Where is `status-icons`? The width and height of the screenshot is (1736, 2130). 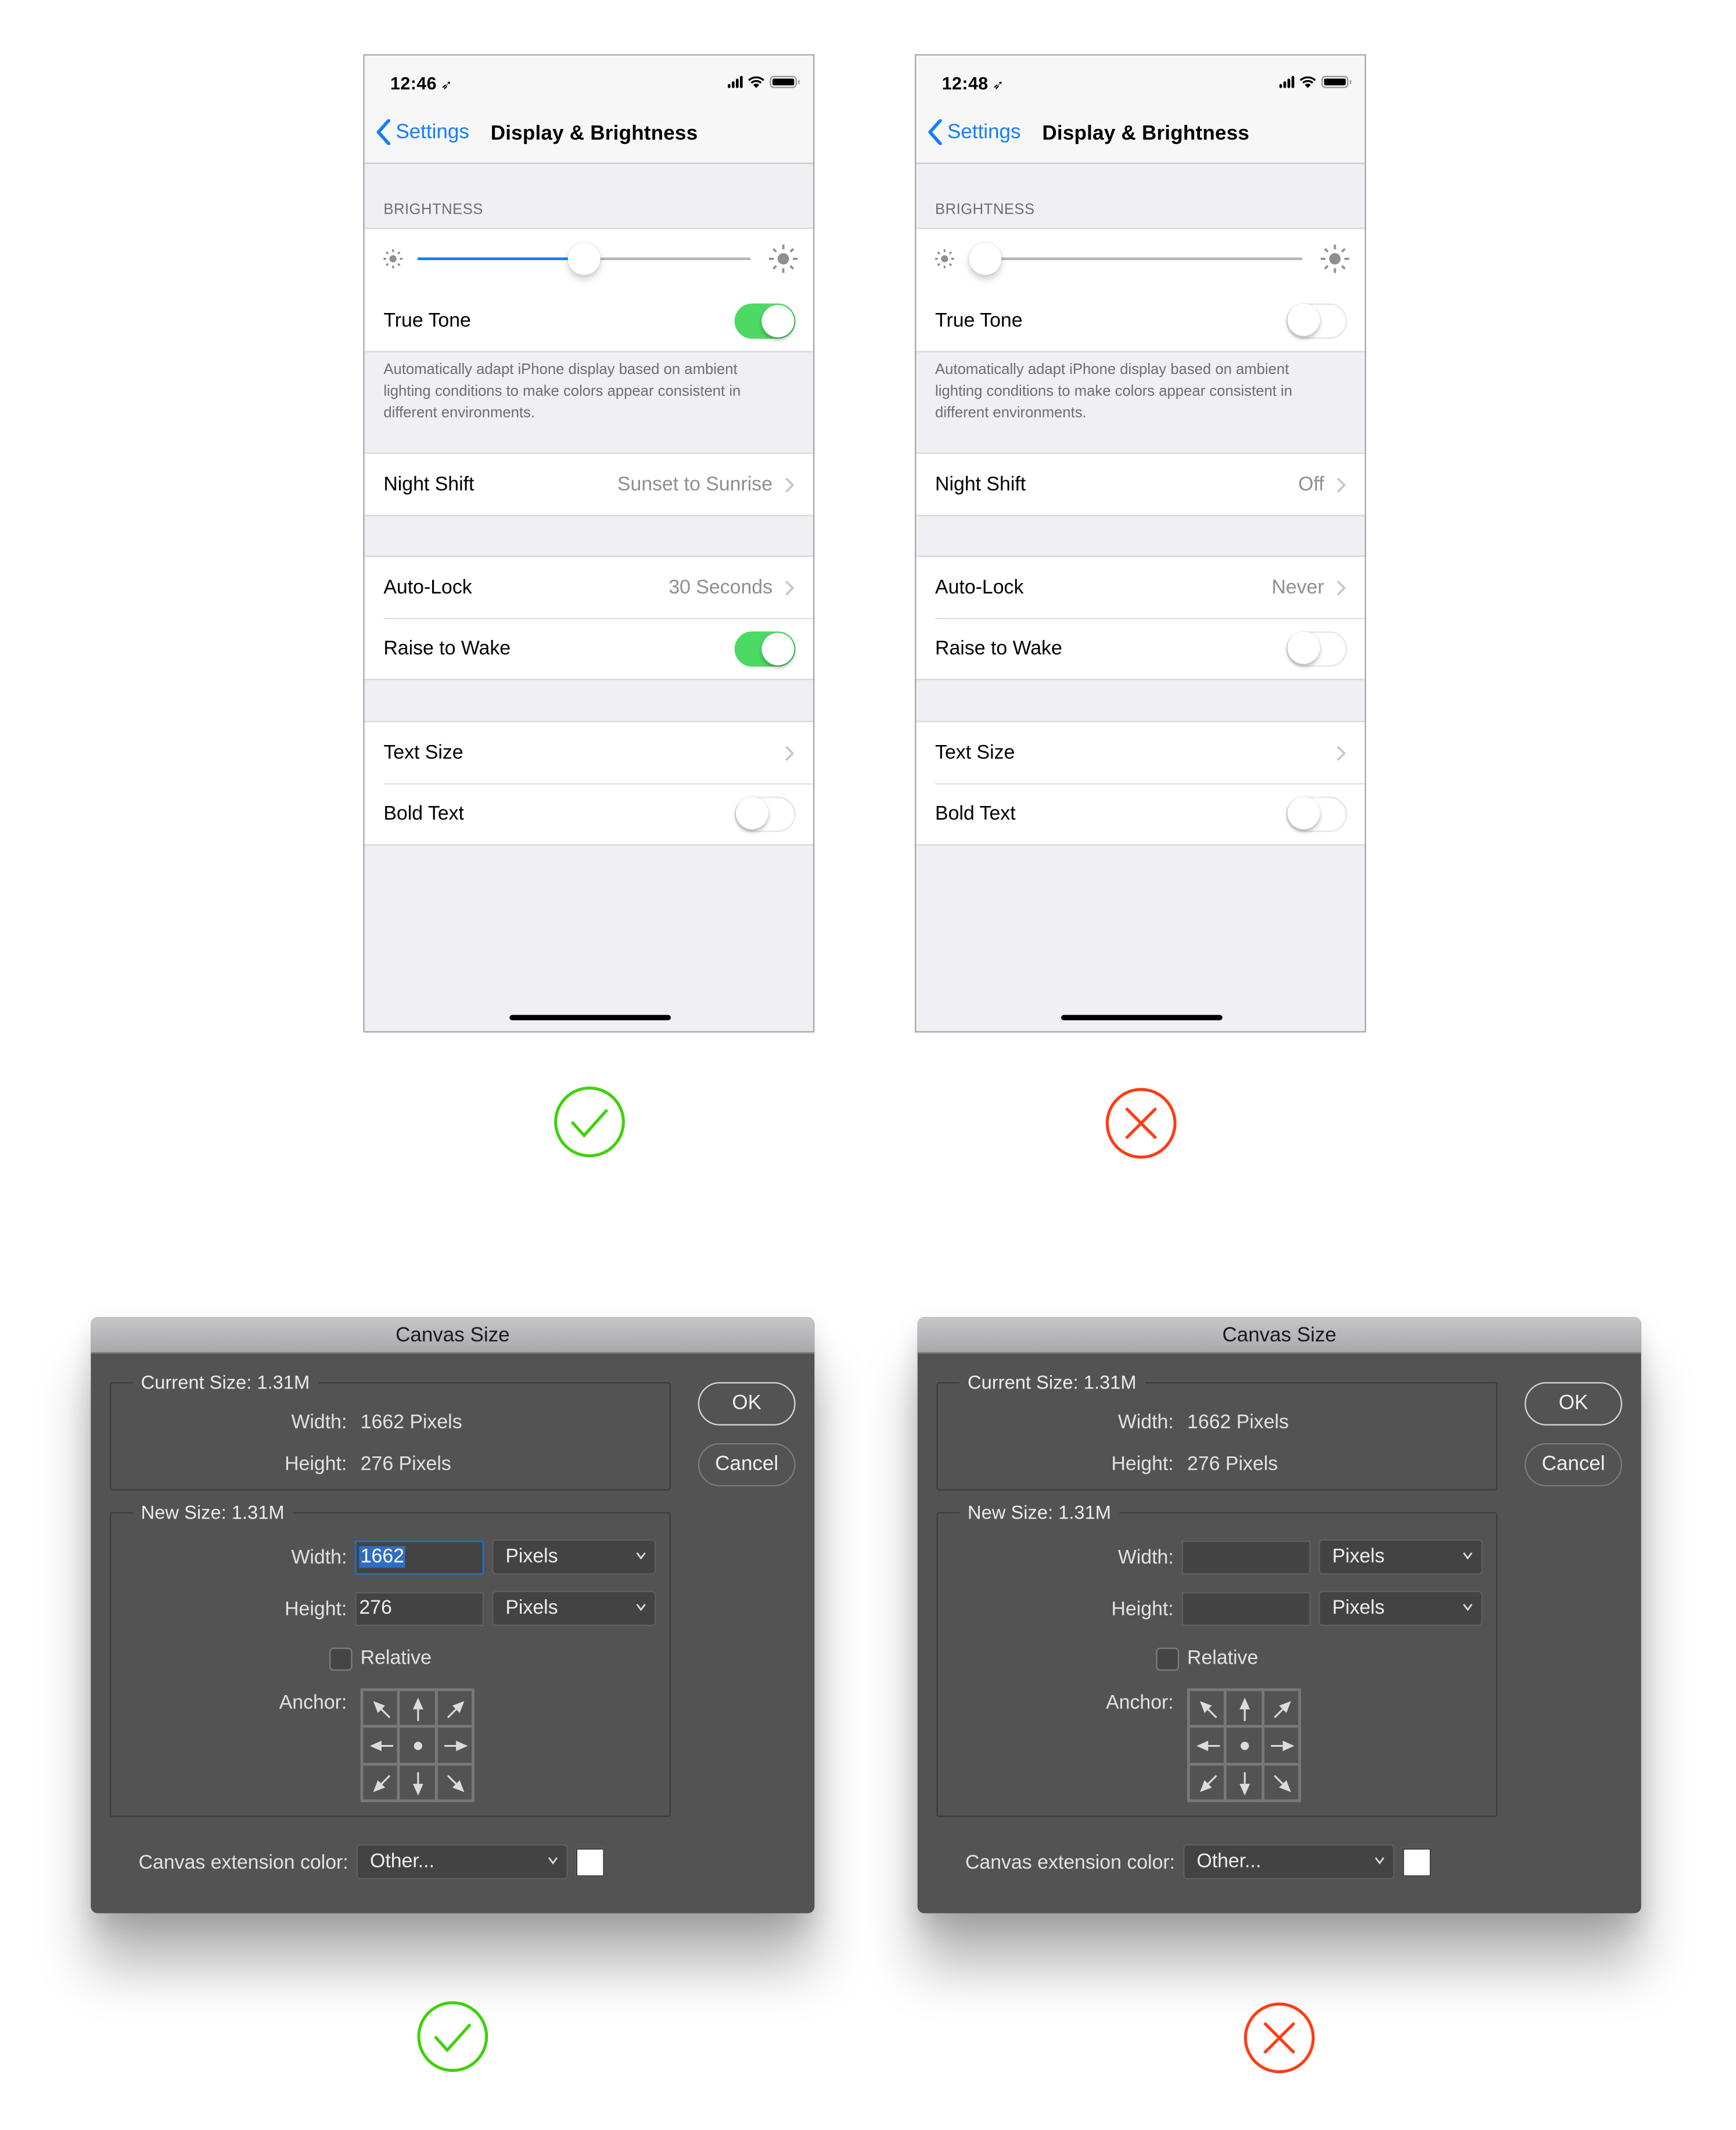 status-icons is located at coordinates (764, 81).